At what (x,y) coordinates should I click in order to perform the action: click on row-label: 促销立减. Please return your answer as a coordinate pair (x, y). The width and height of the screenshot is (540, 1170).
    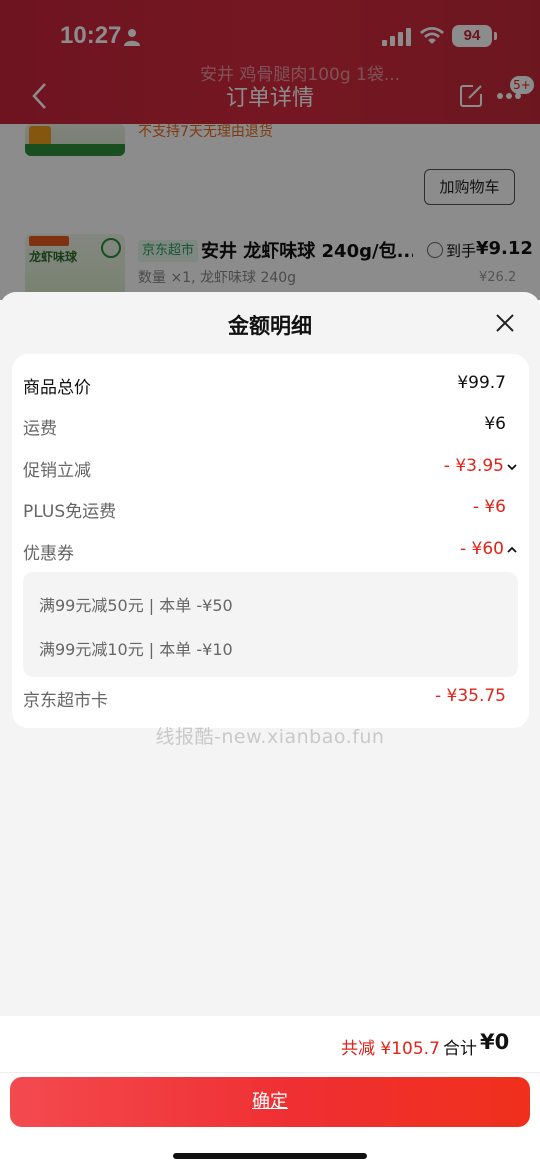
    Looking at the image, I should click on (57, 471).